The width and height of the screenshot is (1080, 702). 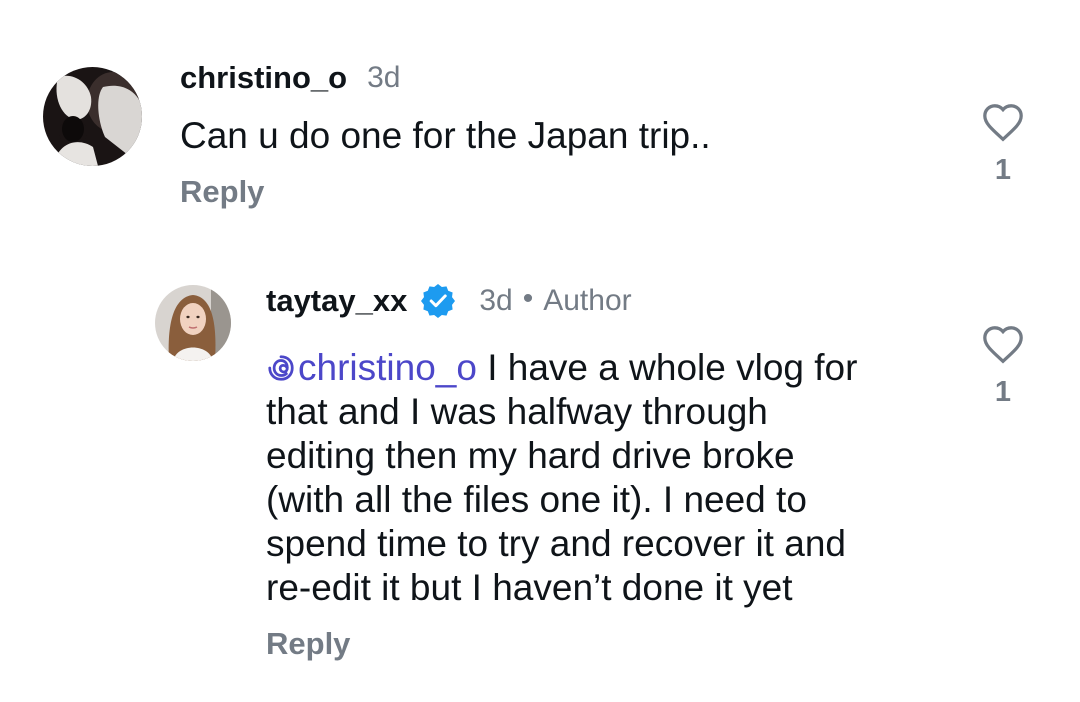 What do you see at coordinates (263, 78) in the screenshot?
I see `username: christino_o` at bounding box center [263, 78].